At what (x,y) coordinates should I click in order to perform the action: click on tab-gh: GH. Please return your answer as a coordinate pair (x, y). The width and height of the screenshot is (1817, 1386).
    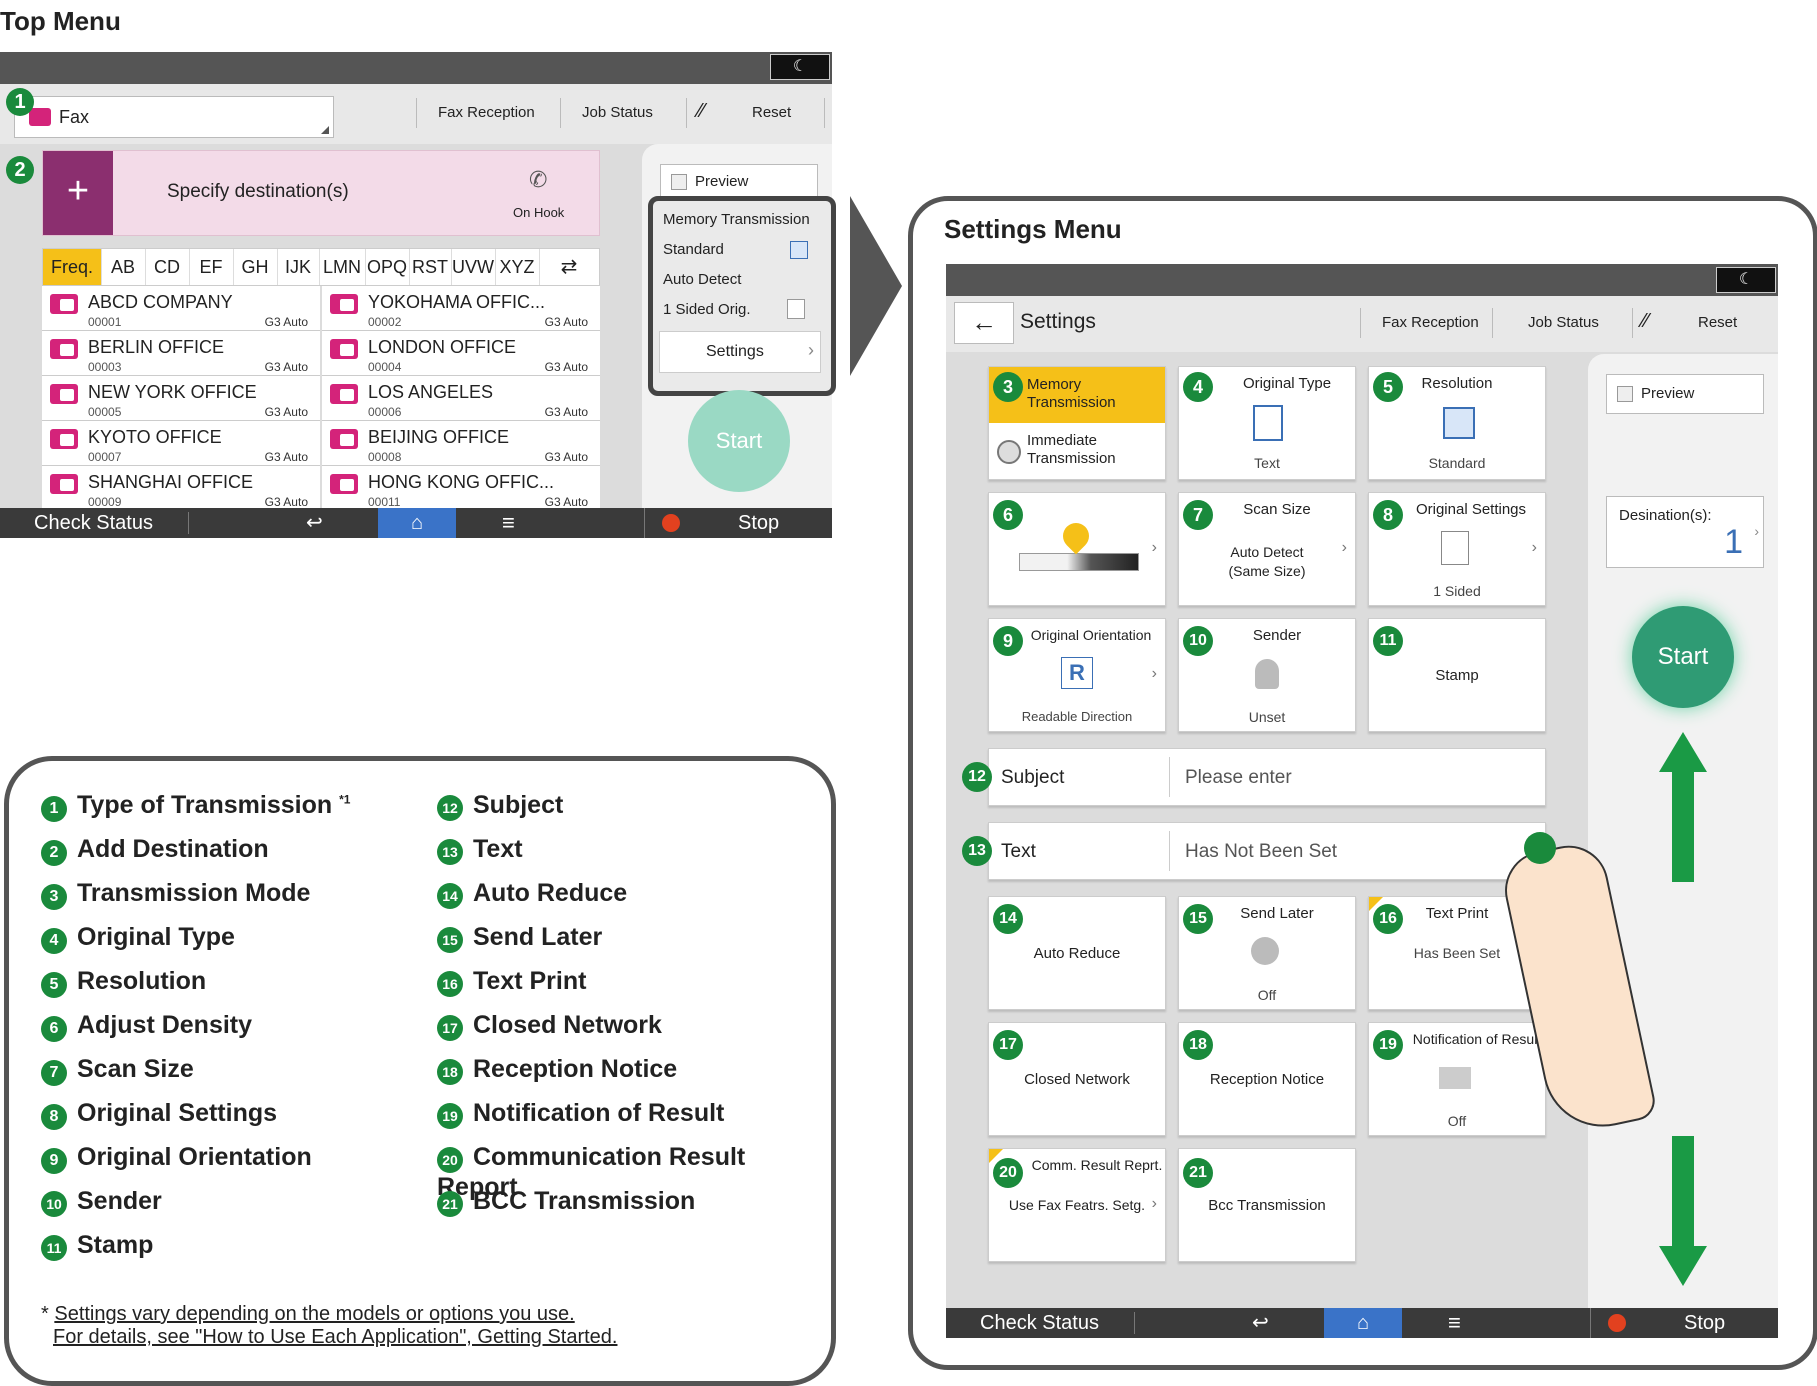
    Looking at the image, I should click on (255, 267).